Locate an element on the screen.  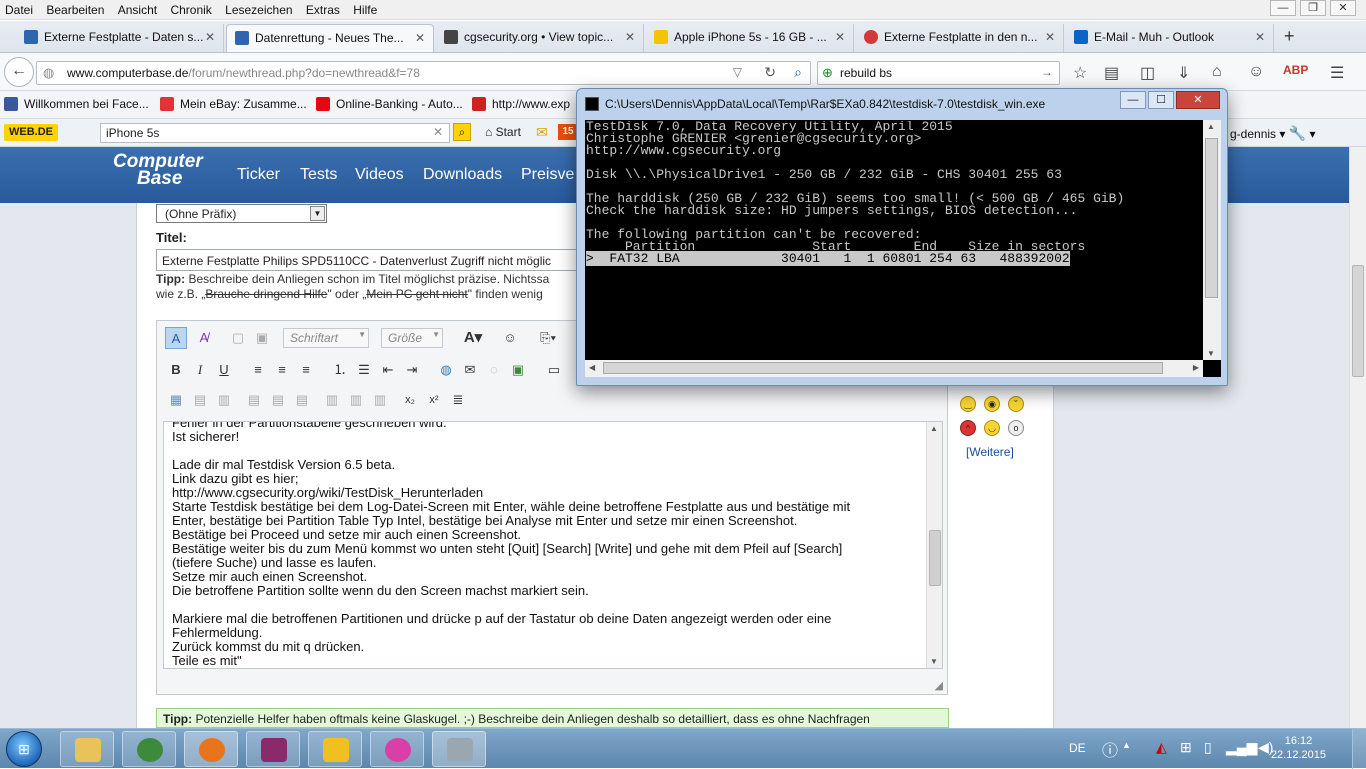
superscript-icon: x² is located at coordinates (434, 400).